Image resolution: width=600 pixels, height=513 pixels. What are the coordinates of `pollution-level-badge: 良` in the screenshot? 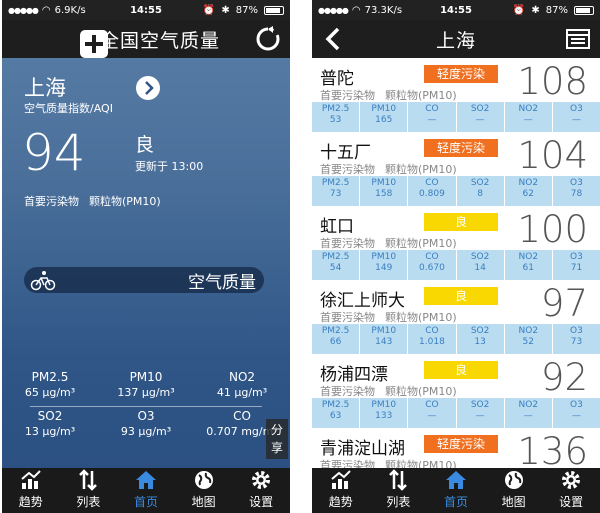 It's located at (461, 222).